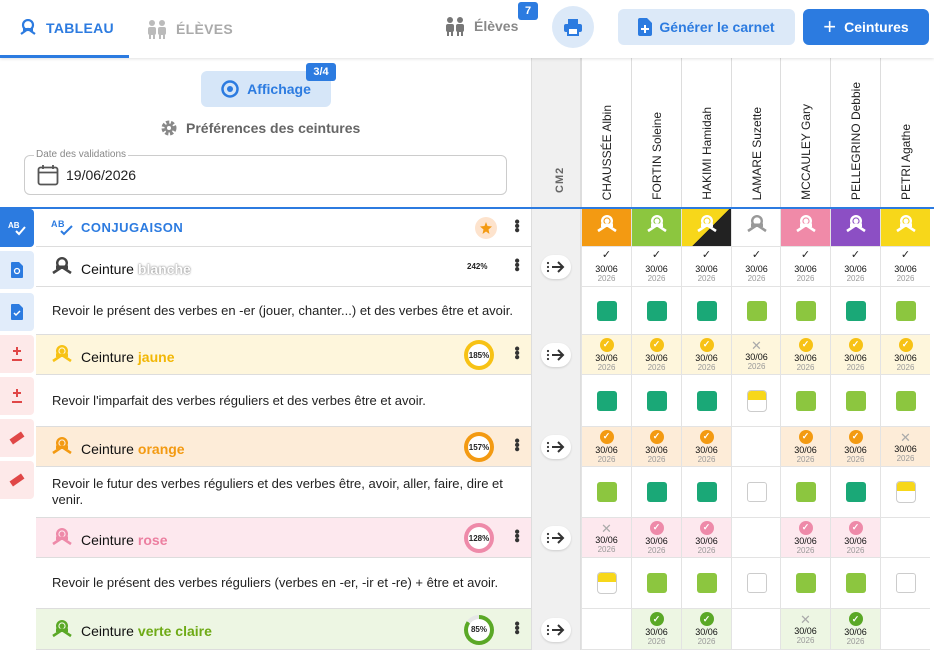 Image resolution: width=934 pixels, height=650 pixels. What do you see at coordinates (17, 312) in the screenshot?
I see `sidebar-item-document` at bounding box center [17, 312].